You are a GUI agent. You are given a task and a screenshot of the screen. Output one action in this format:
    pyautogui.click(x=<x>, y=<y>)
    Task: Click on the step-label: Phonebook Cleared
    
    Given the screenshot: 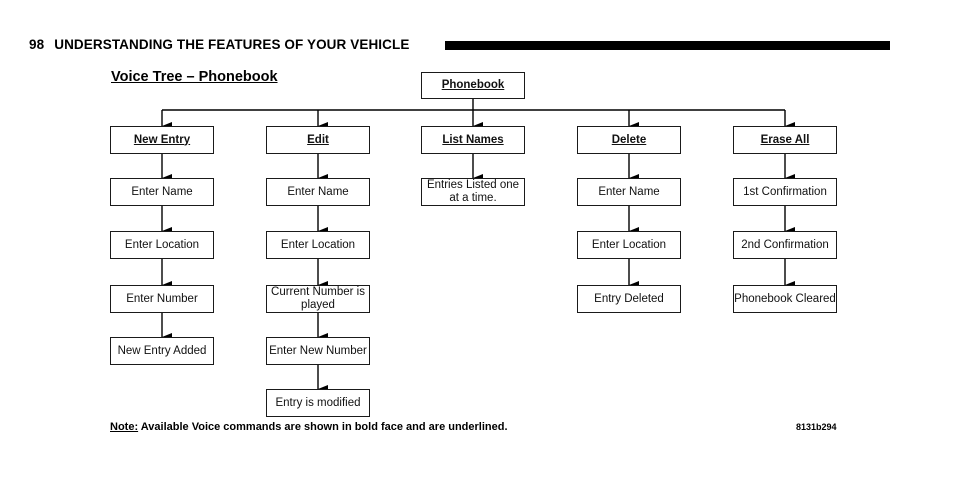 What is the action you would take?
    pyautogui.click(x=785, y=298)
    